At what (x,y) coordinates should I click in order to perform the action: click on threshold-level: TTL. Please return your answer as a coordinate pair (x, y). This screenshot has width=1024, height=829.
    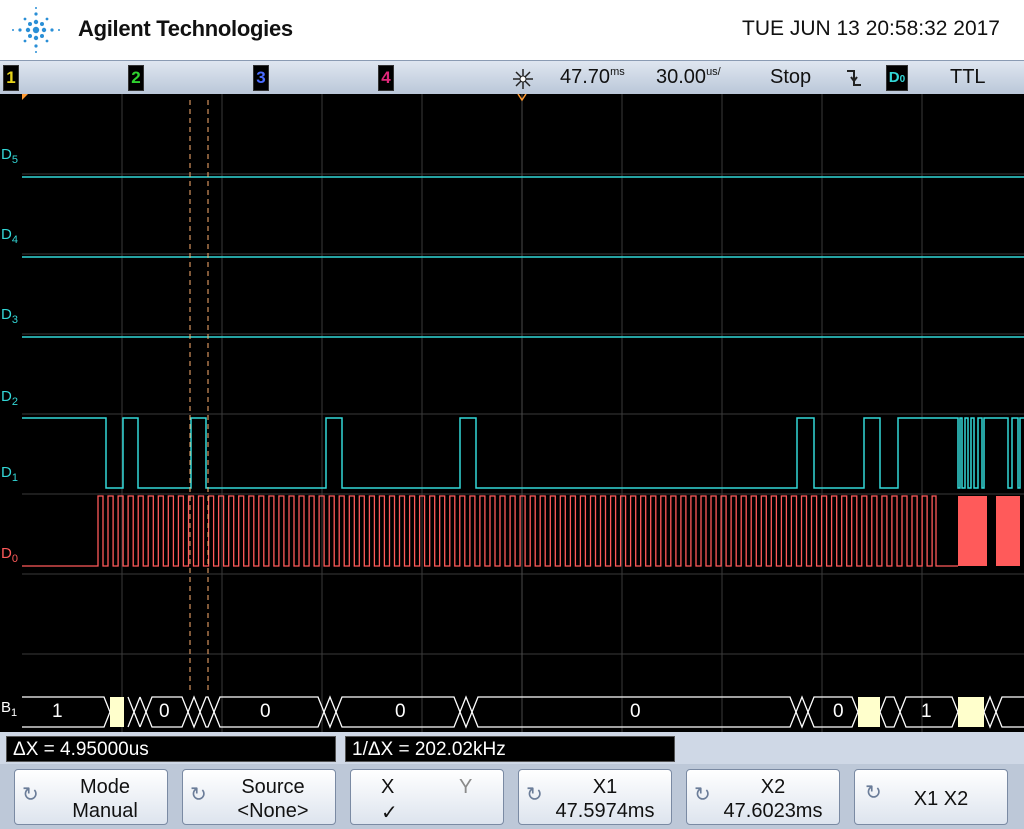
    Looking at the image, I should click on (968, 77).